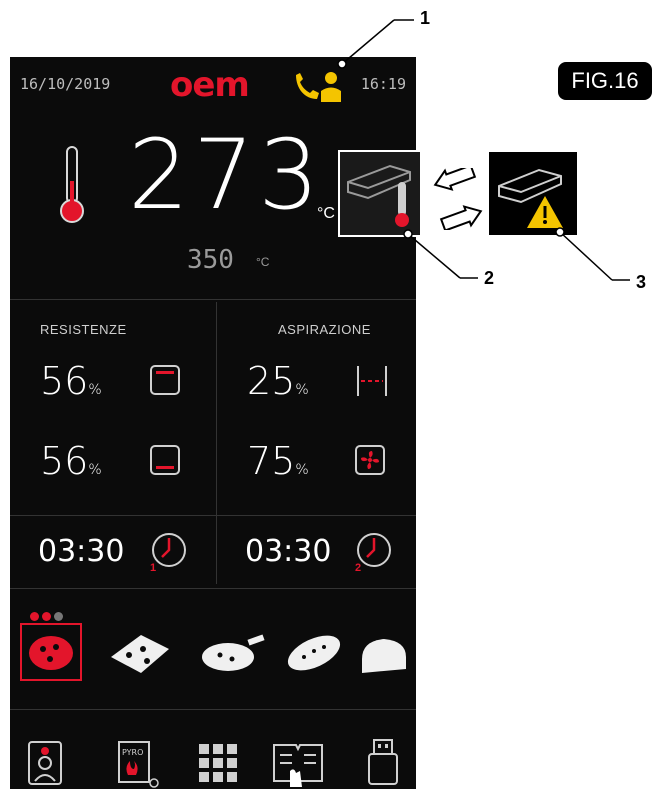 This screenshot has height=789, width=658. I want to click on svg-text: PYRO, so click(132, 752).